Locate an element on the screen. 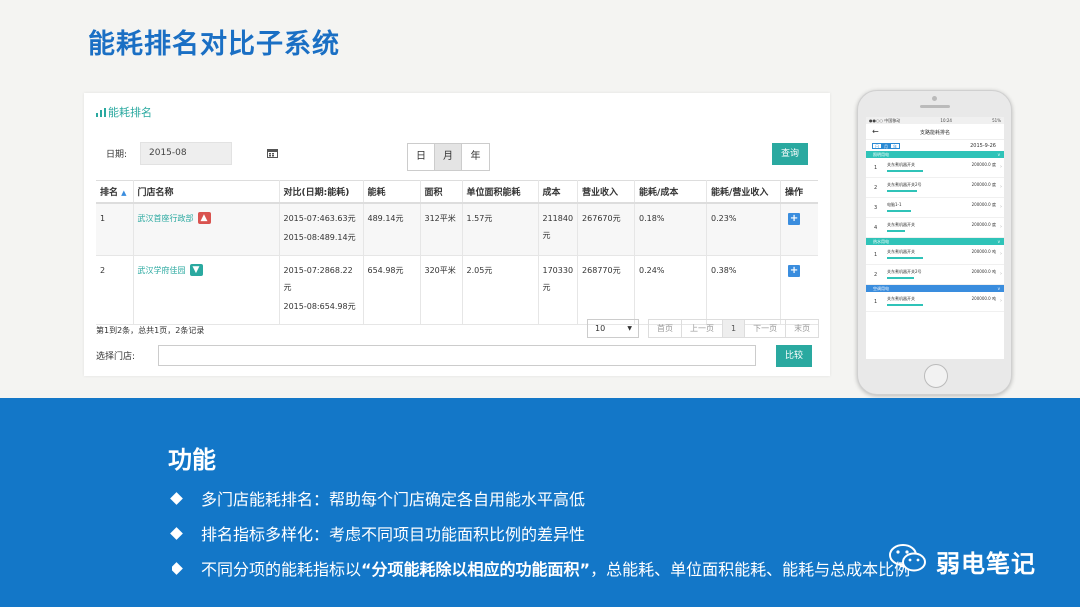 The image size is (1080, 607). area-cell: 312平米 is located at coordinates (441, 229).